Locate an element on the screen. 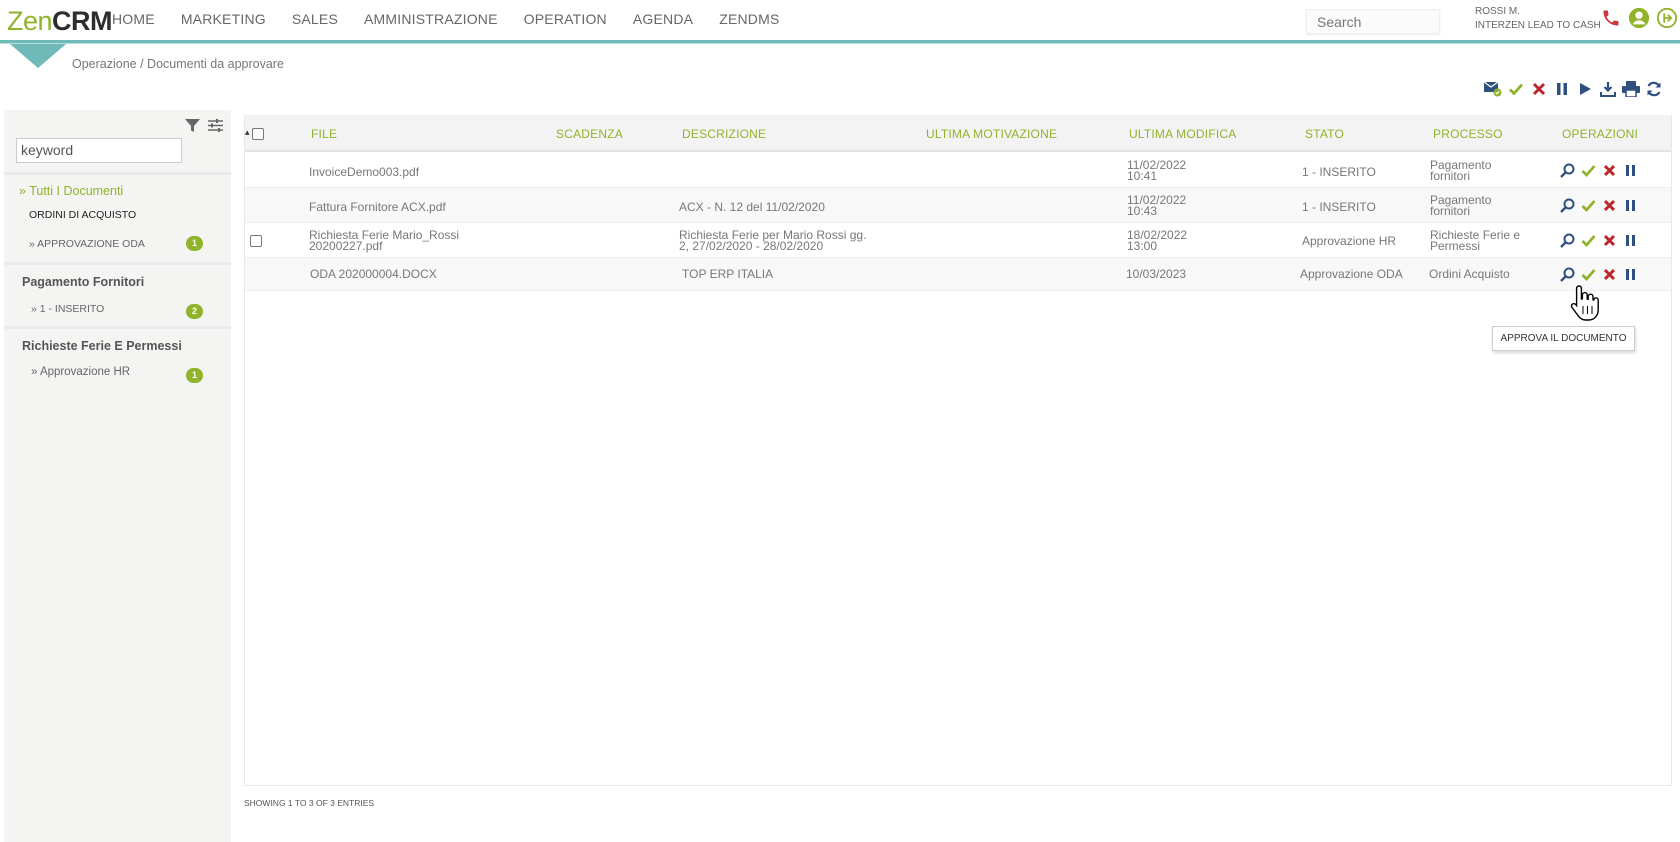  count-badge: 2 is located at coordinates (194, 311).